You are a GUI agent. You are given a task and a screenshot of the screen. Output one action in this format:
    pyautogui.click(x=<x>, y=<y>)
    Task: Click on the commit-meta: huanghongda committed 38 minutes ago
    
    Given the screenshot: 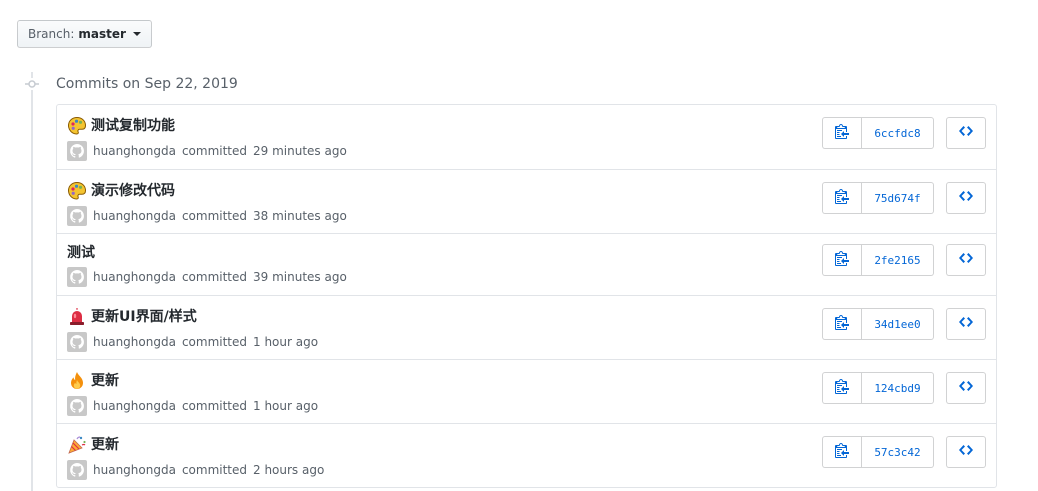 What is the action you would take?
    pyautogui.click(x=207, y=216)
    